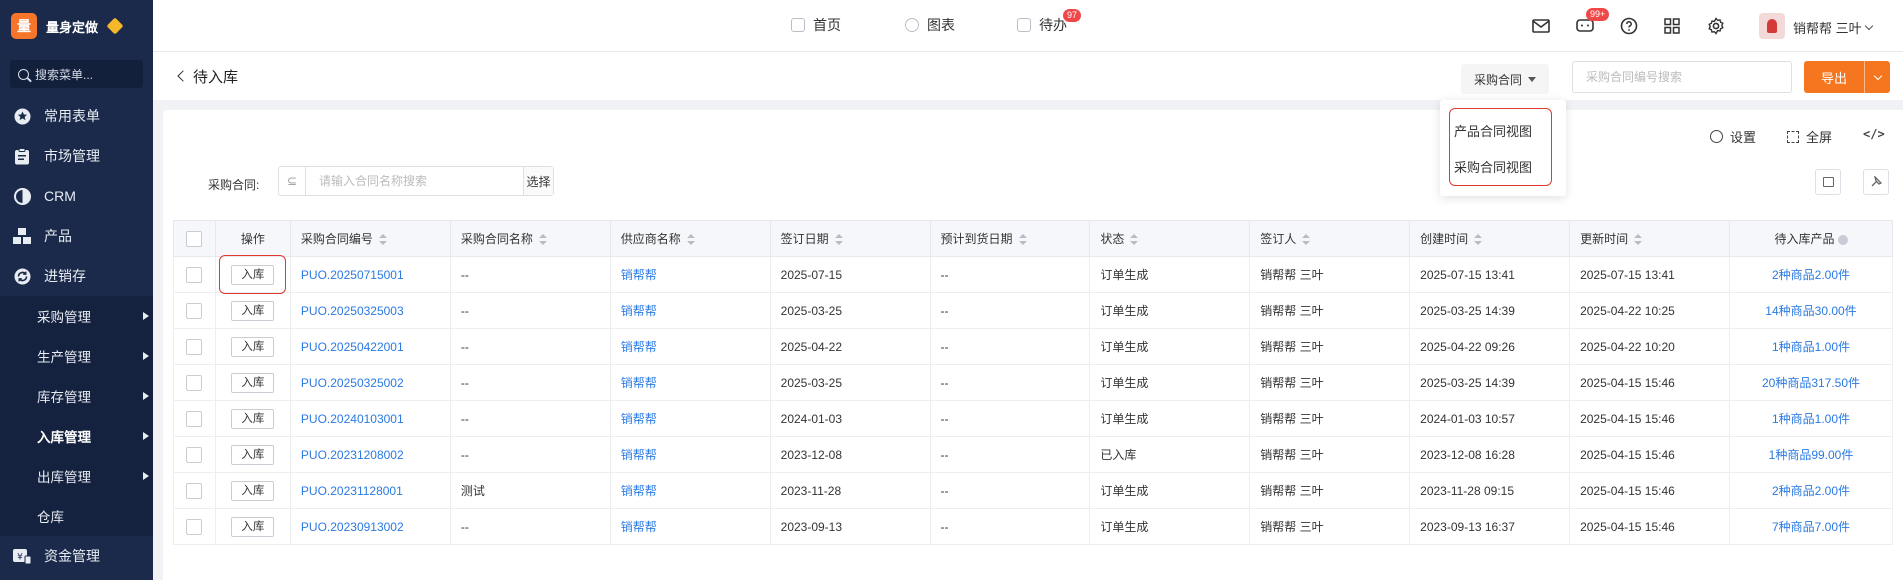 This screenshot has width=1903, height=580. Describe the element at coordinates (352, 275) in the screenshot. I see `cell-contract-code-text: PUO.20250715001` at that location.